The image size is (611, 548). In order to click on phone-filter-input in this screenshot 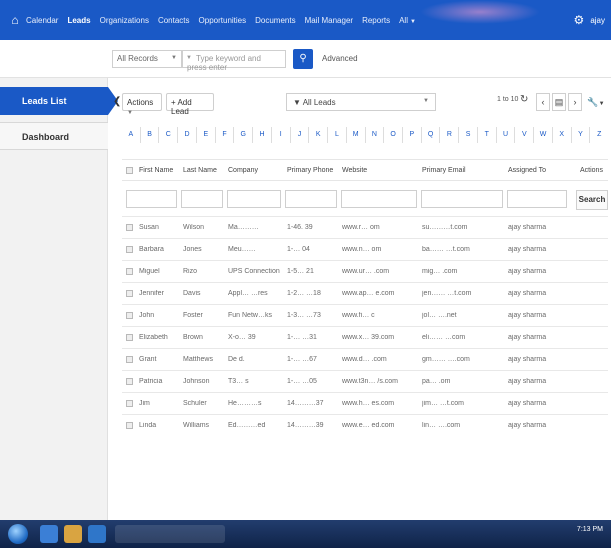, I will do `click(311, 199)`.